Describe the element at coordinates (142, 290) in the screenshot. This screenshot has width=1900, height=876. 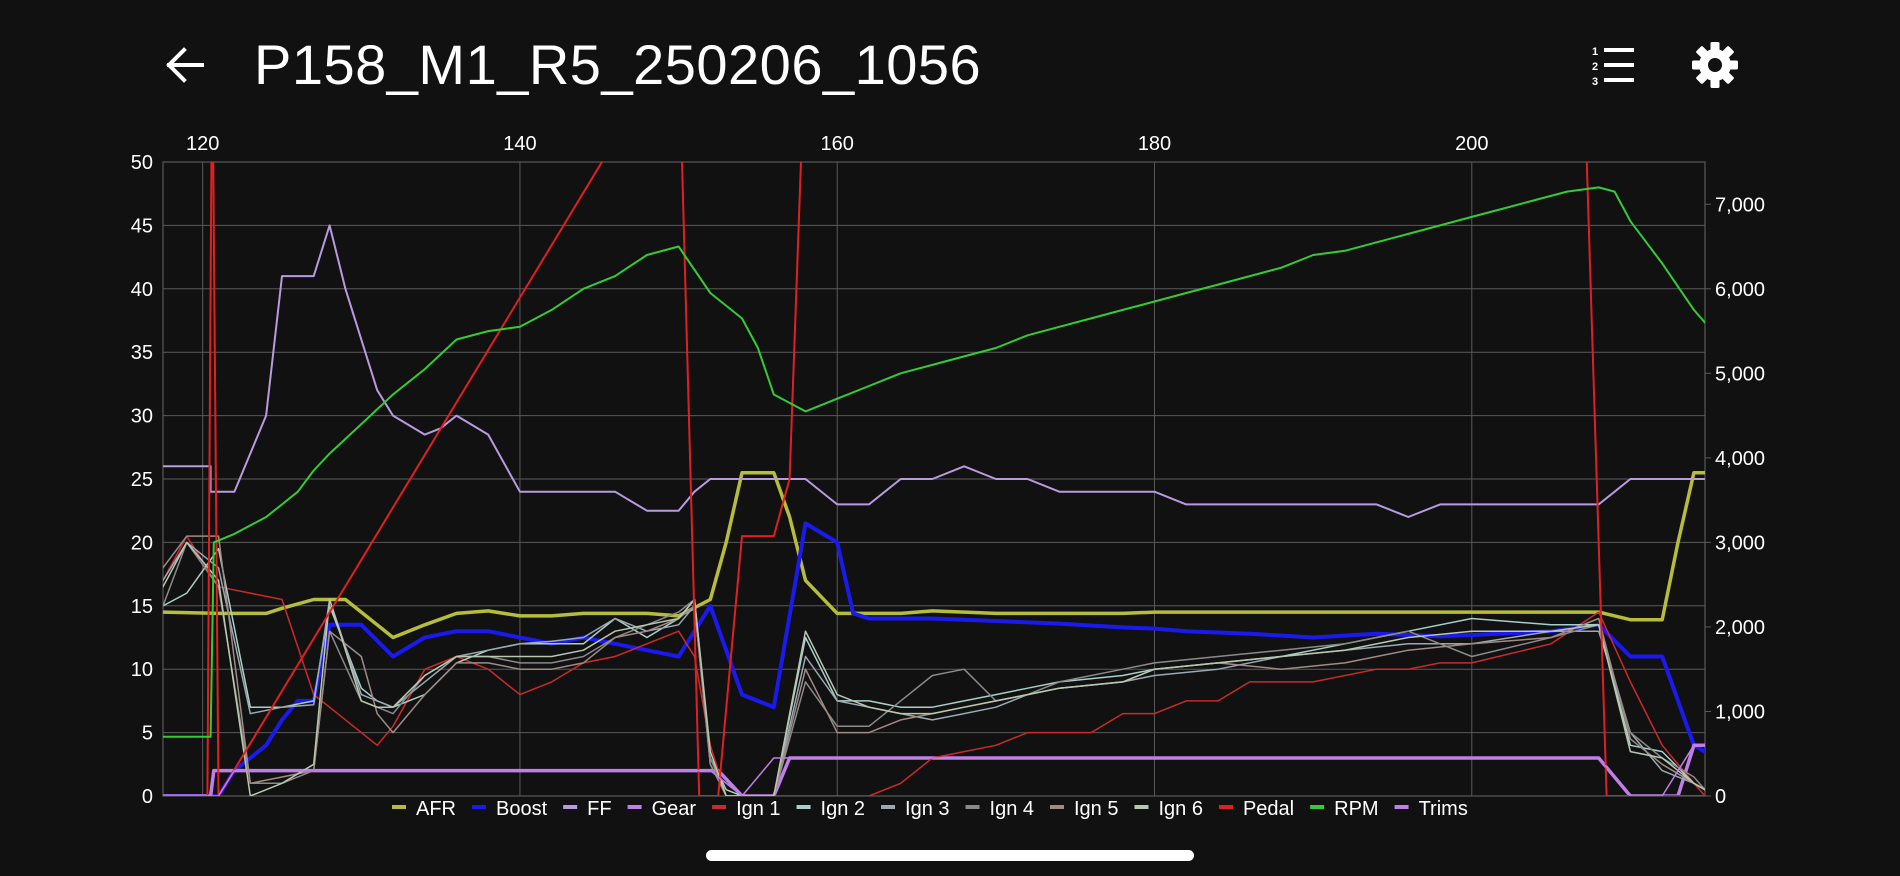
I see `y-left-tick-label: 40` at that location.